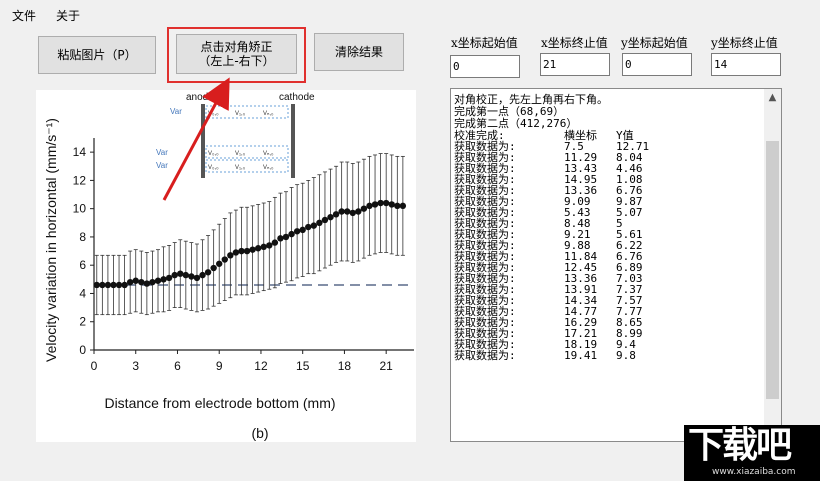 This screenshot has height=481, width=820. What do you see at coordinates (657, 64) in the screenshot?
I see `y-start-input` at bounding box center [657, 64].